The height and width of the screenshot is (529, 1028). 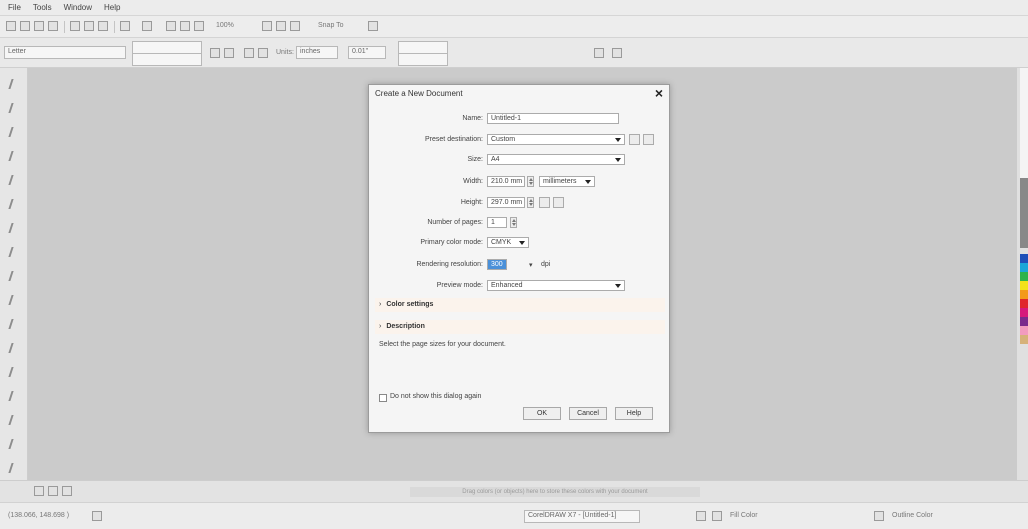 What do you see at coordinates (167, 59) in the screenshot?
I see `page-height-input` at bounding box center [167, 59].